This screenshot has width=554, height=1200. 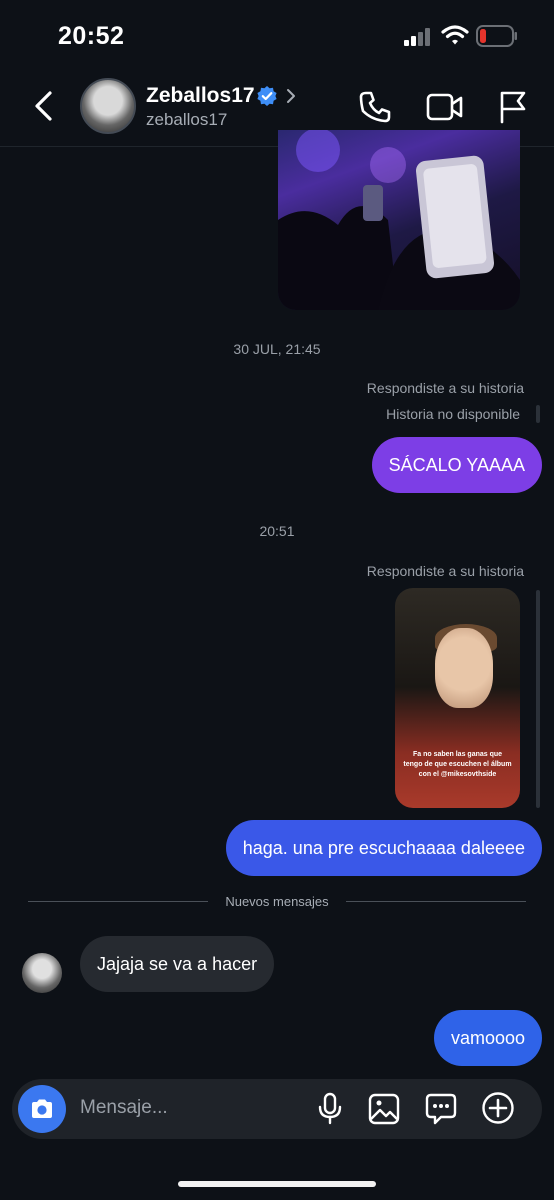 I want to click on sticker-icon, so click(x=441, y=1109).